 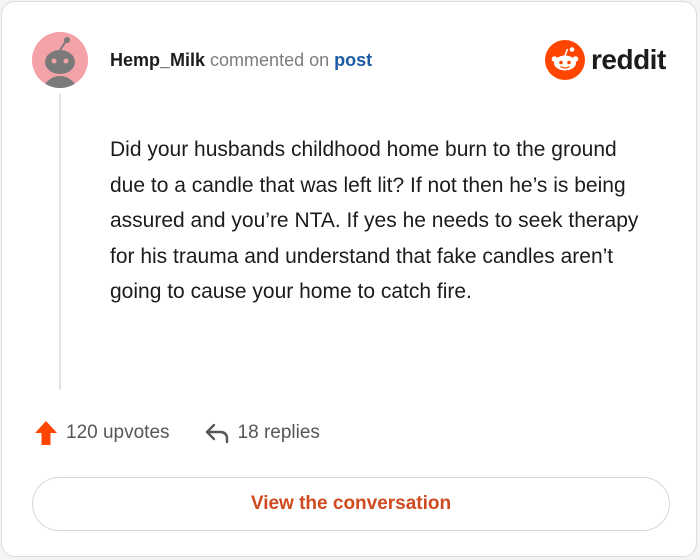 What do you see at coordinates (628, 59) in the screenshot?
I see `reddit-wordmark: reddit` at bounding box center [628, 59].